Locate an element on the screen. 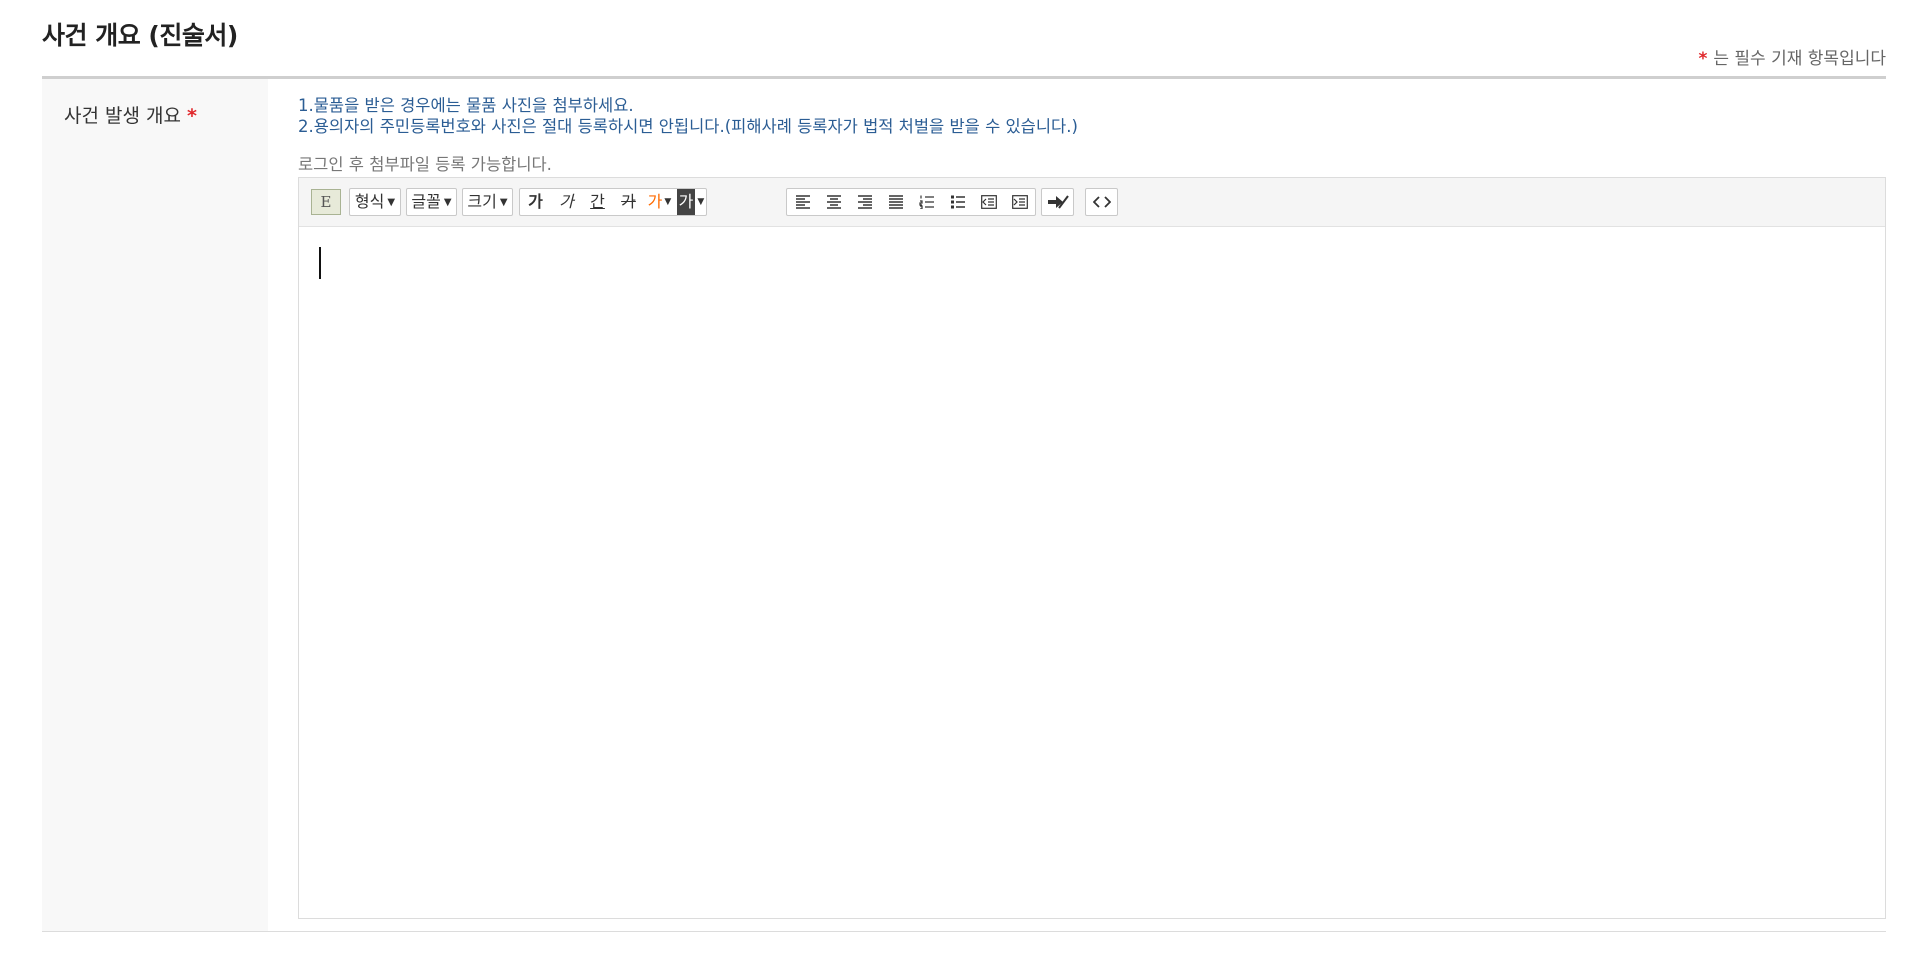 This screenshot has width=1928, height=959. align-right-icon is located at coordinates (864, 202).